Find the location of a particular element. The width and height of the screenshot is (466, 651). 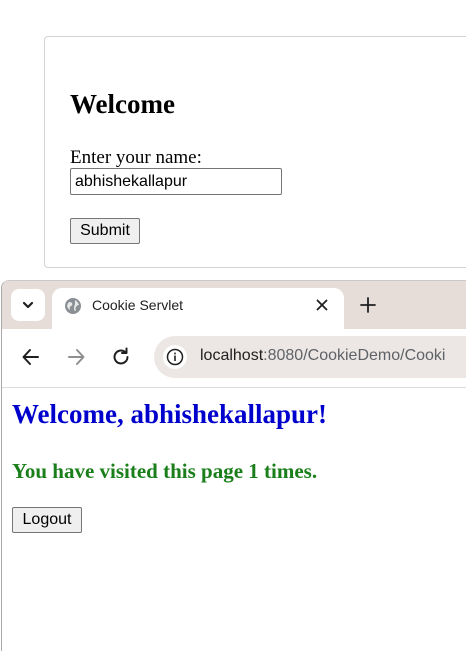

address-bar: localhost:8080/CookieDemo/Cooki is located at coordinates (310, 357).